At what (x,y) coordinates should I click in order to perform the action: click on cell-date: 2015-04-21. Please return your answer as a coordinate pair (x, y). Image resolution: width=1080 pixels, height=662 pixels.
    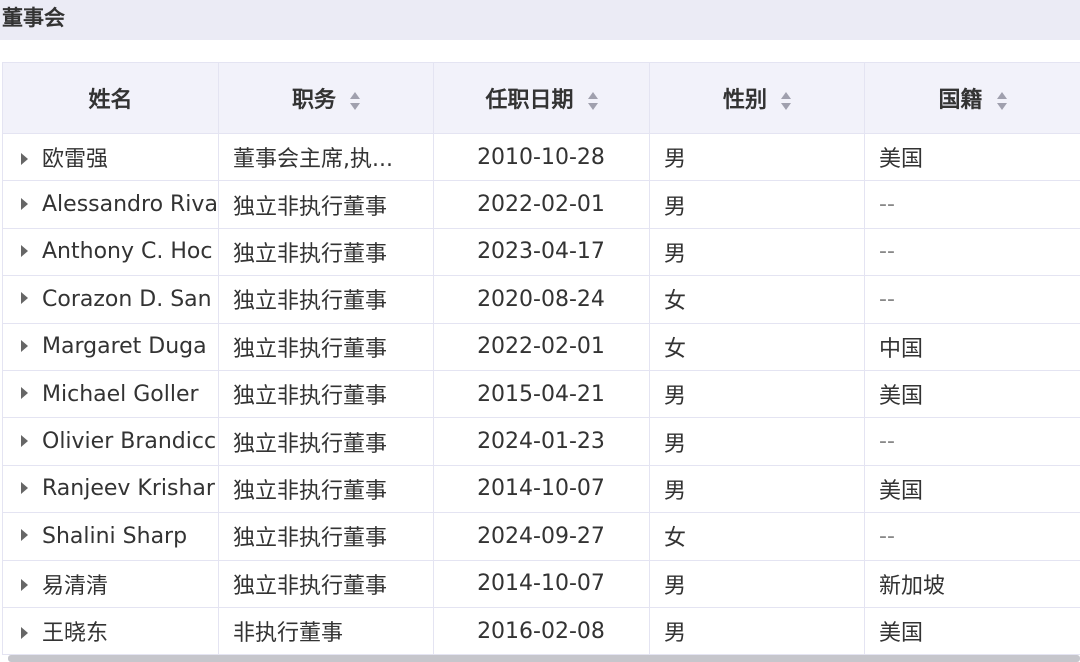
    Looking at the image, I should click on (541, 394).